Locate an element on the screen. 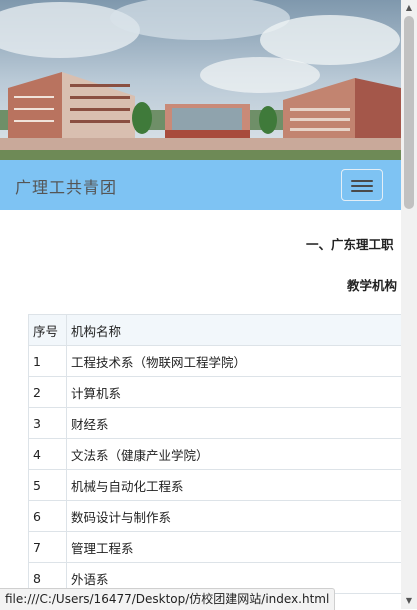 Image resolution: width=417 pixels, height=610 pixels. table-row: 2 计算机系 is located at coordinates (214, 392).